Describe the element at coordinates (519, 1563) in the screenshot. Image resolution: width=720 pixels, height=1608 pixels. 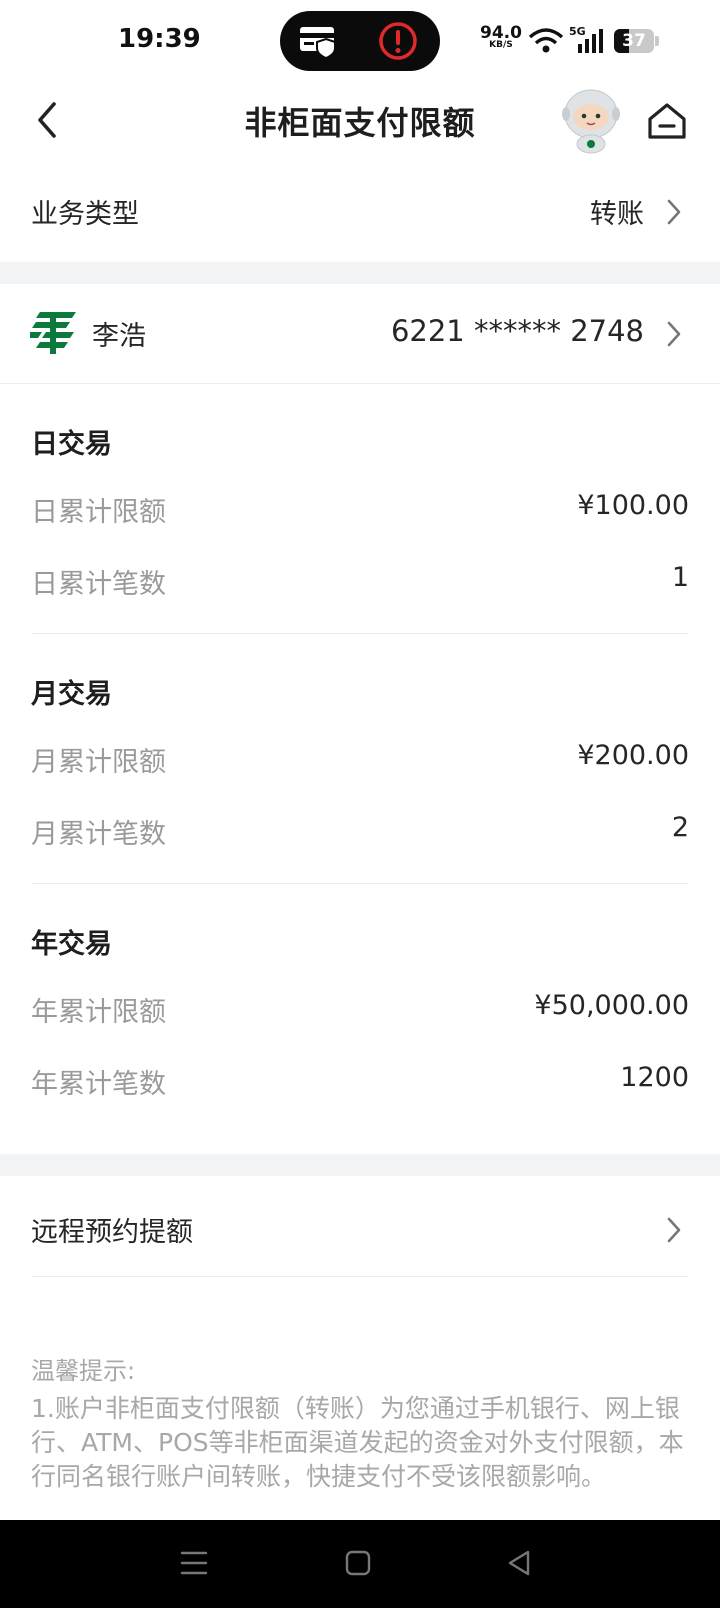
I see `triangle-back-icon` at that location.